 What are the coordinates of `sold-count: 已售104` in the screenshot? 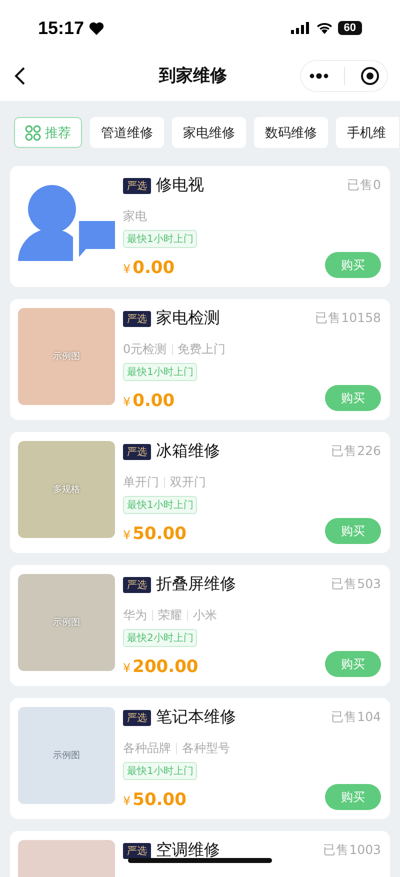 It's located at (356, 717).